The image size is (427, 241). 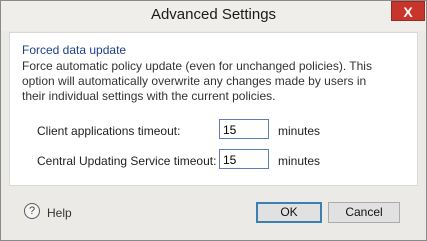 What do you see at coordinates (32, 211) in the screenshot?
I see `help-icon: ?` at bounding box center [32, 211].